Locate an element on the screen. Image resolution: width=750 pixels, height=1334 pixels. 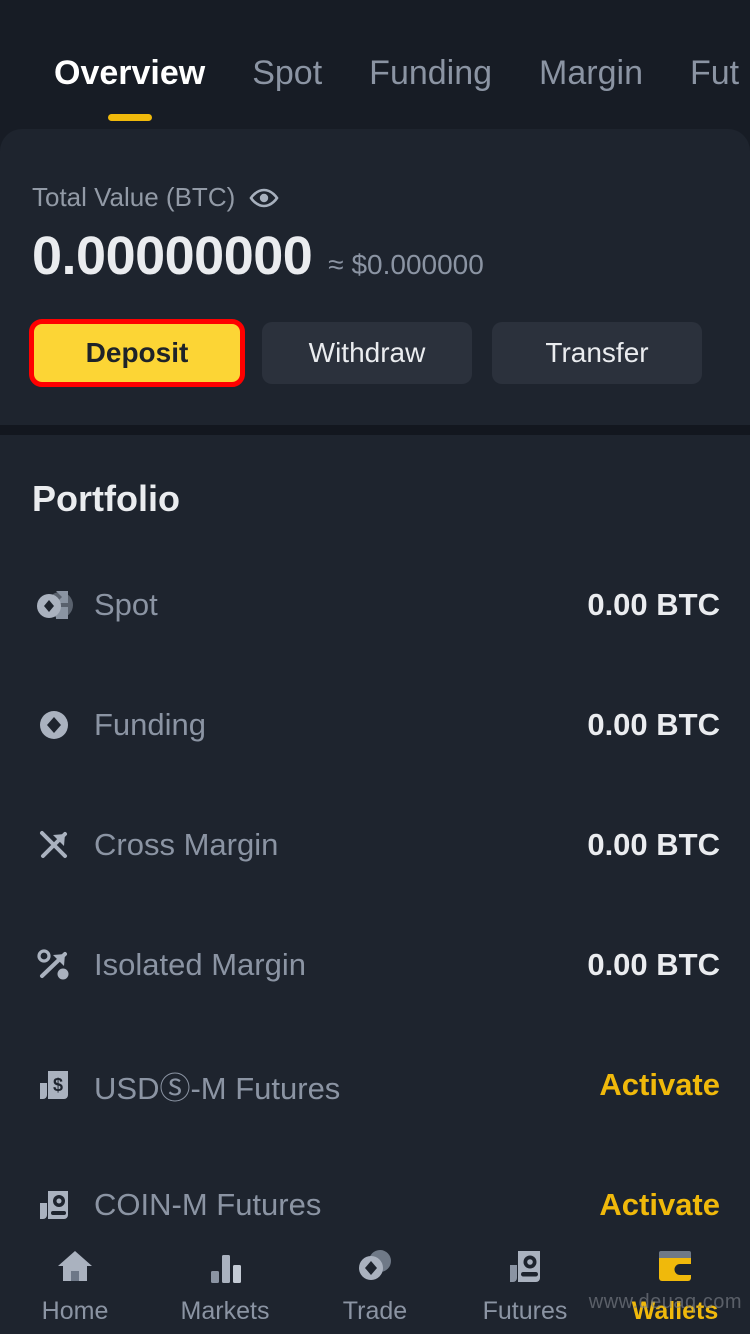
trade-icon is located at coordinates (375, 1266).